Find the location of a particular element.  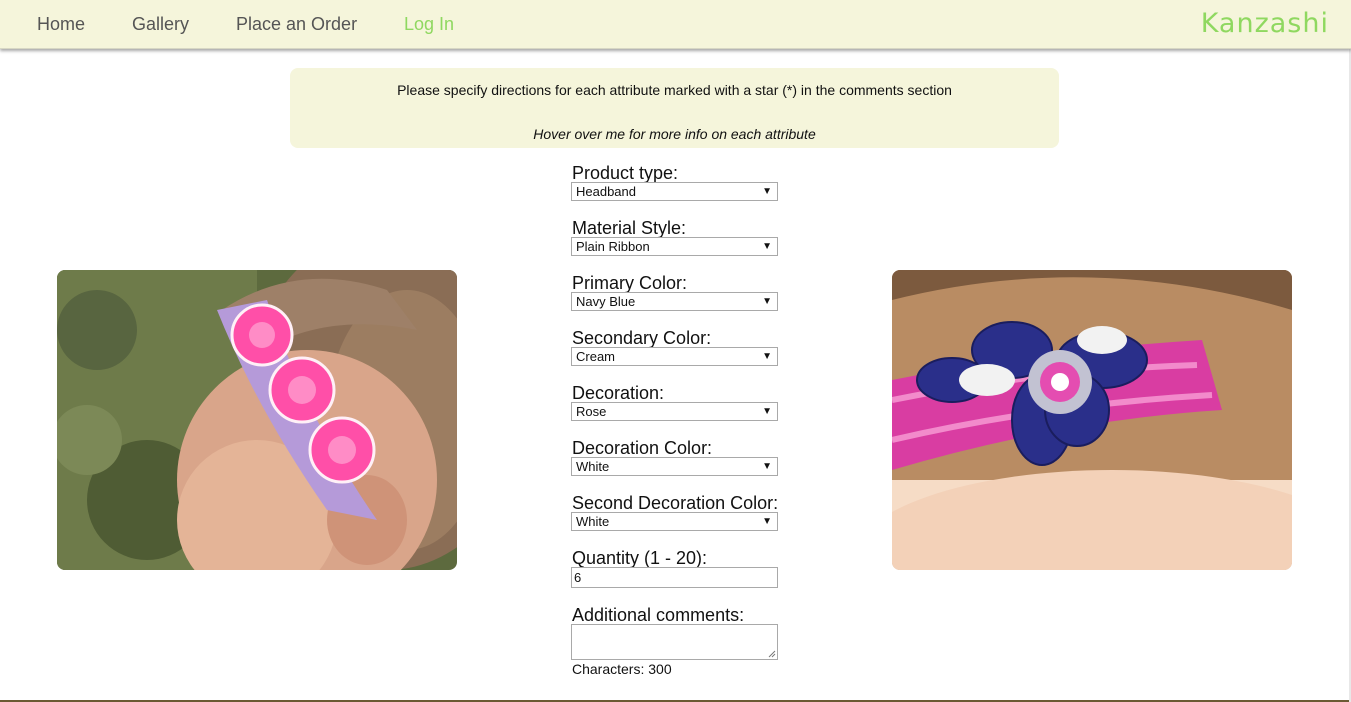

product-type-label: Product type: is located at coordinates (625, 173).